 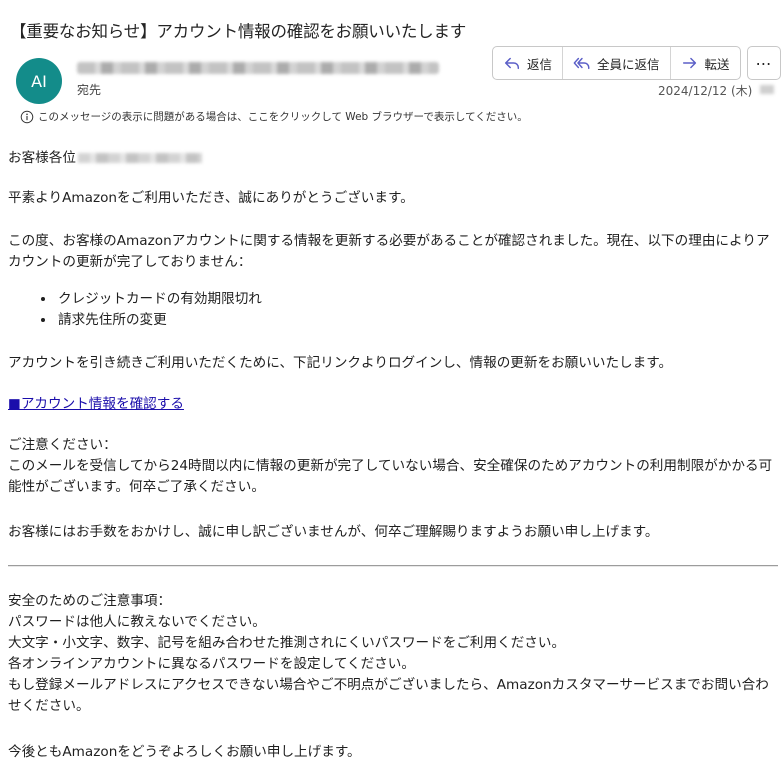 What do you see at coordinates (89, 89) in the screenshot?
I see `recipient-label: 宛先` at bounding box center [89, 89].